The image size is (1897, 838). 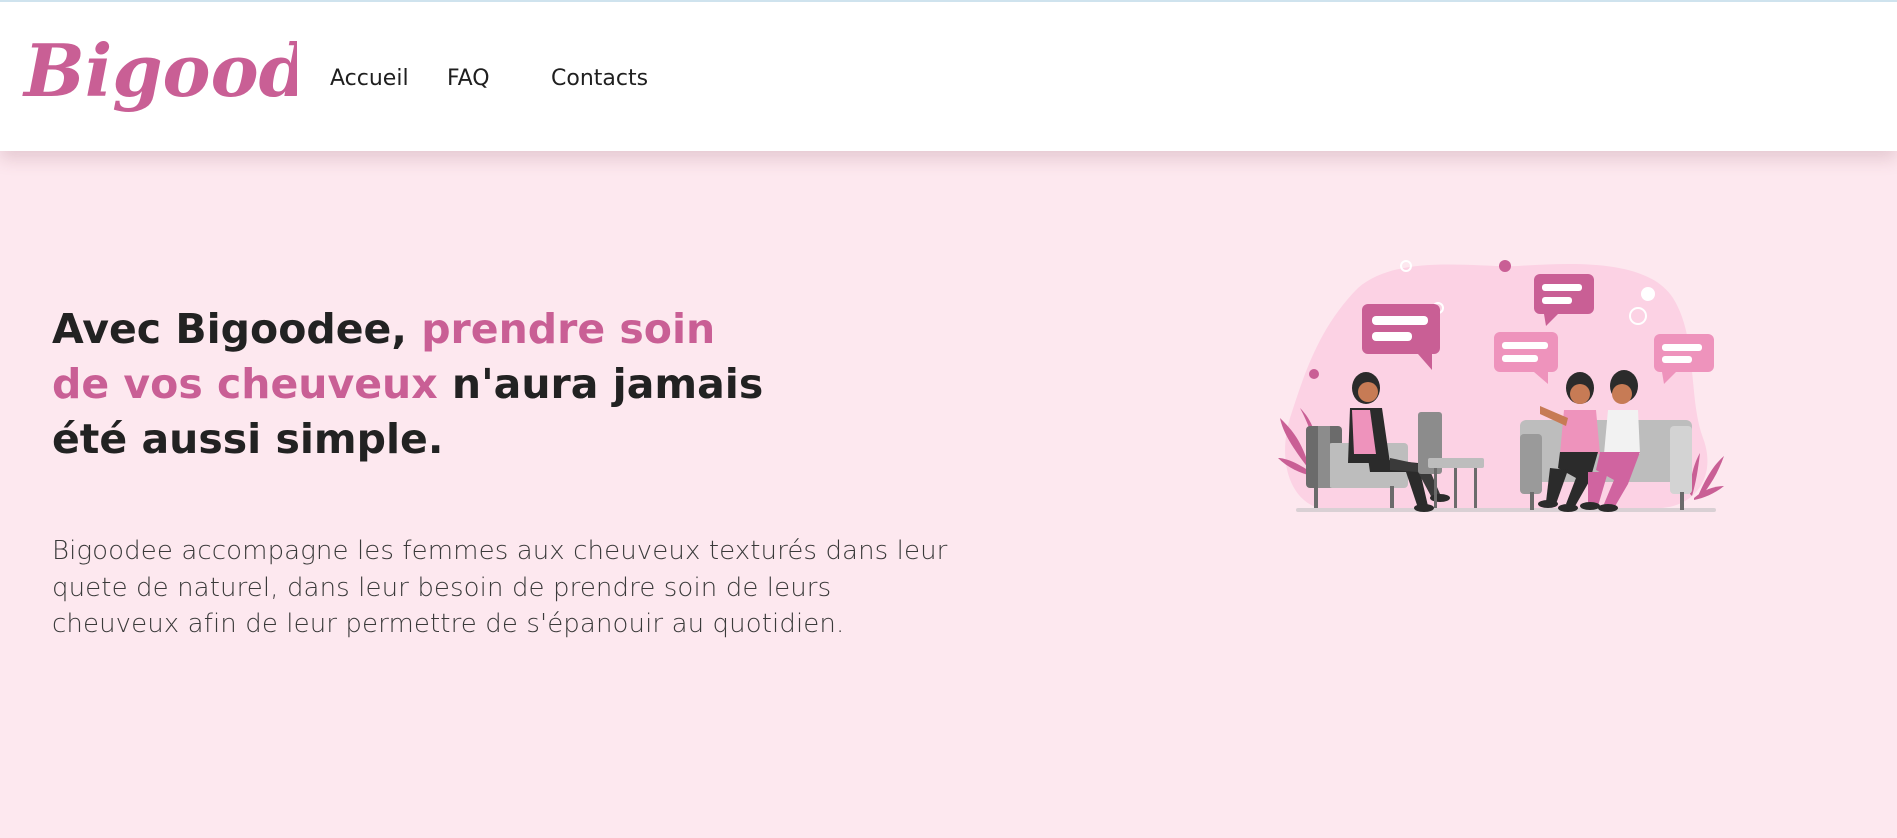 I want to click on women-conversation-illustration-icon, so click(x=1501, y=386).